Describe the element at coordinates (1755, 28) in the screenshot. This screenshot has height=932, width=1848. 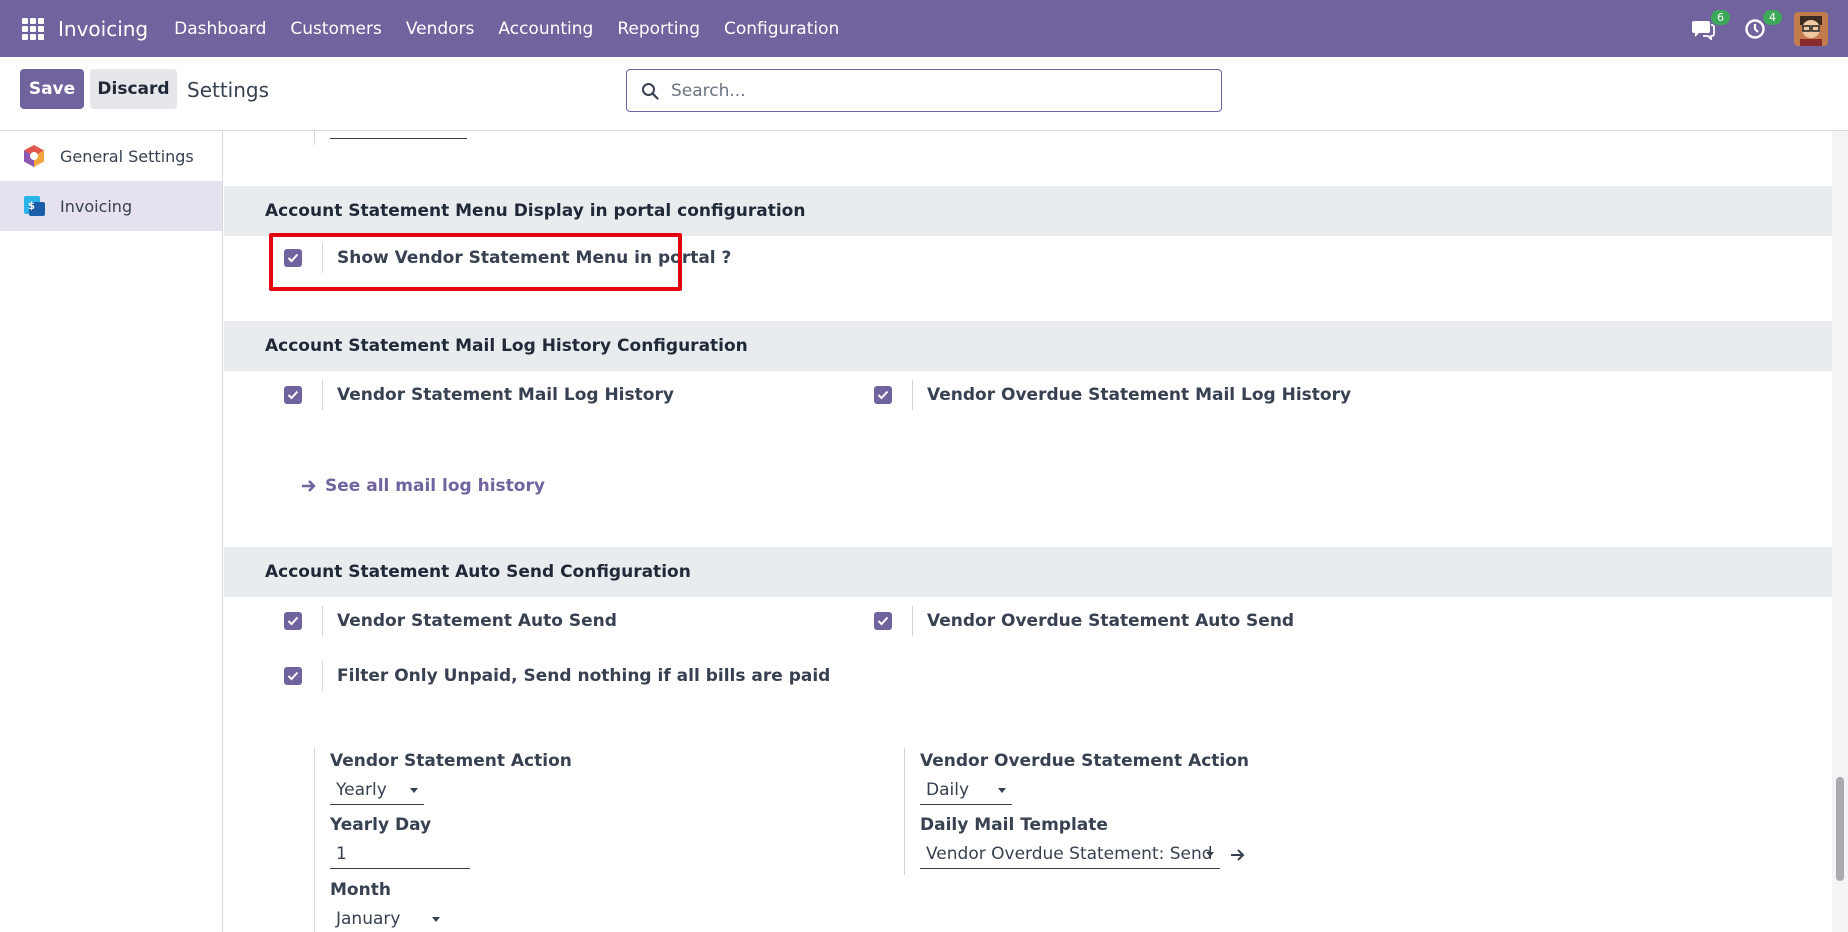
I see `clock-icon` at that location.